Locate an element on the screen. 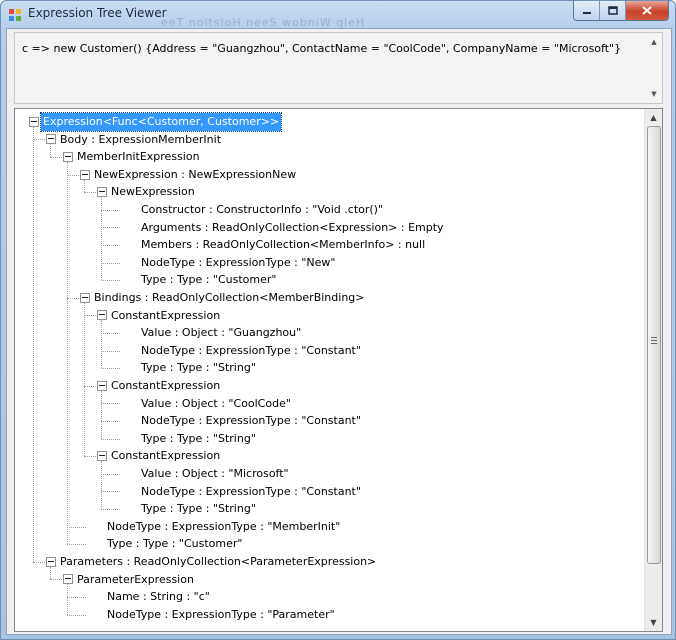 Image resolution: width=676 pixels, height=640 pixels. close-button is located at coordinates (647, 10).